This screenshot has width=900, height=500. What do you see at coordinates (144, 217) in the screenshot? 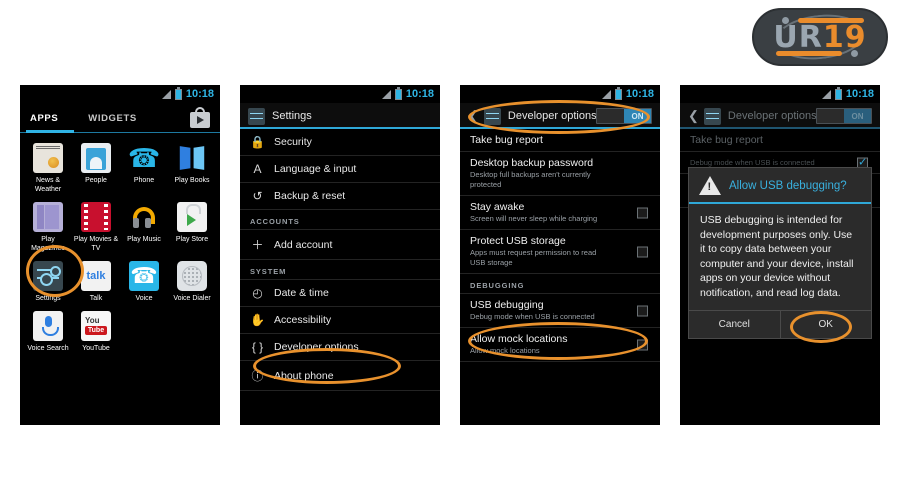
I see `play-music-icon` at bounding box center [144, 217].